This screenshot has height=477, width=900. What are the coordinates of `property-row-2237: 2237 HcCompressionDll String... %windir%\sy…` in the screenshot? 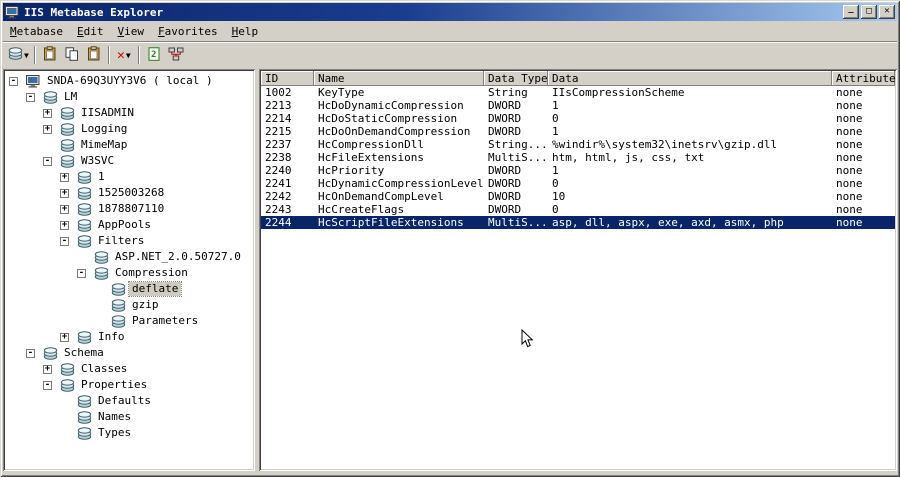 It's located at (578, 144).